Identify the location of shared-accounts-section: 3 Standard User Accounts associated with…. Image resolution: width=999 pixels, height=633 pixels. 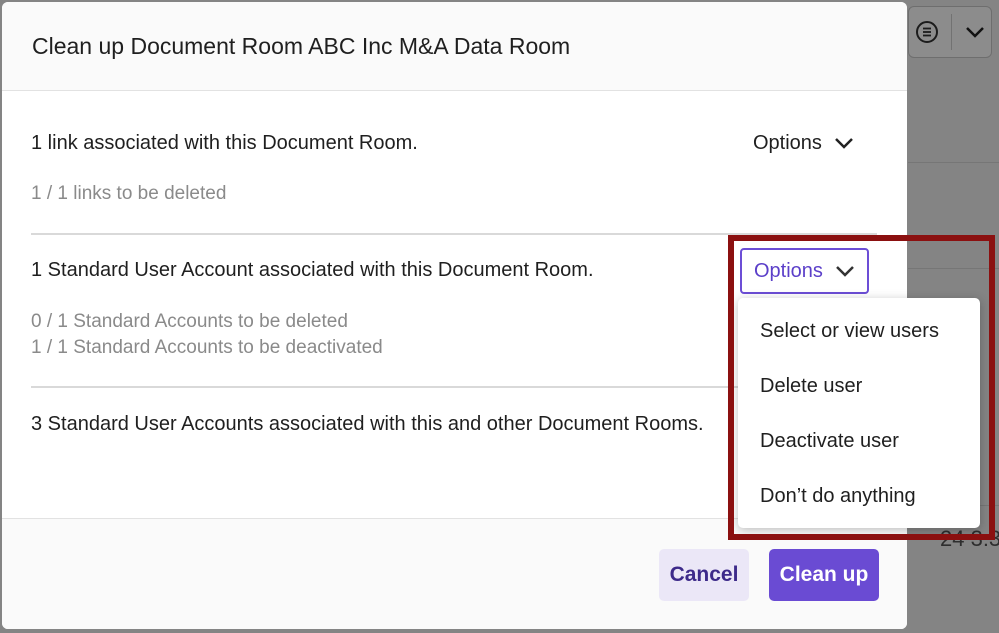
(376, 424).